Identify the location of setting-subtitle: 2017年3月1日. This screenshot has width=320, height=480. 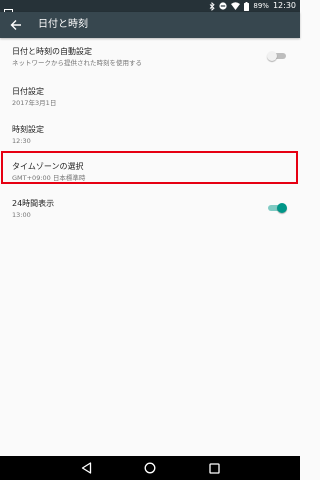
(34, 103).